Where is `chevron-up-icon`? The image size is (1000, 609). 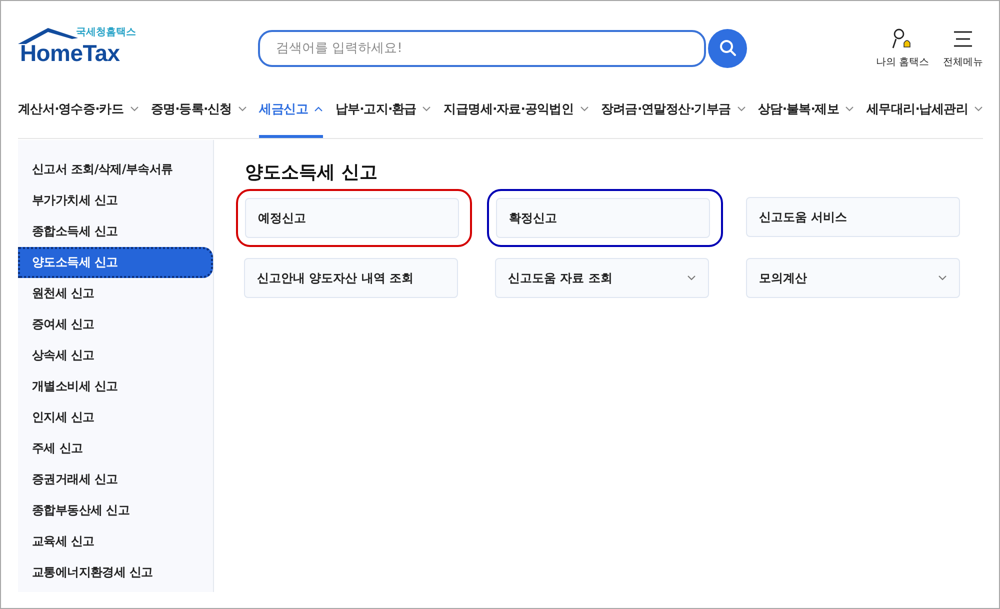 chevron-up-icon is located at coordinates (318, 109).